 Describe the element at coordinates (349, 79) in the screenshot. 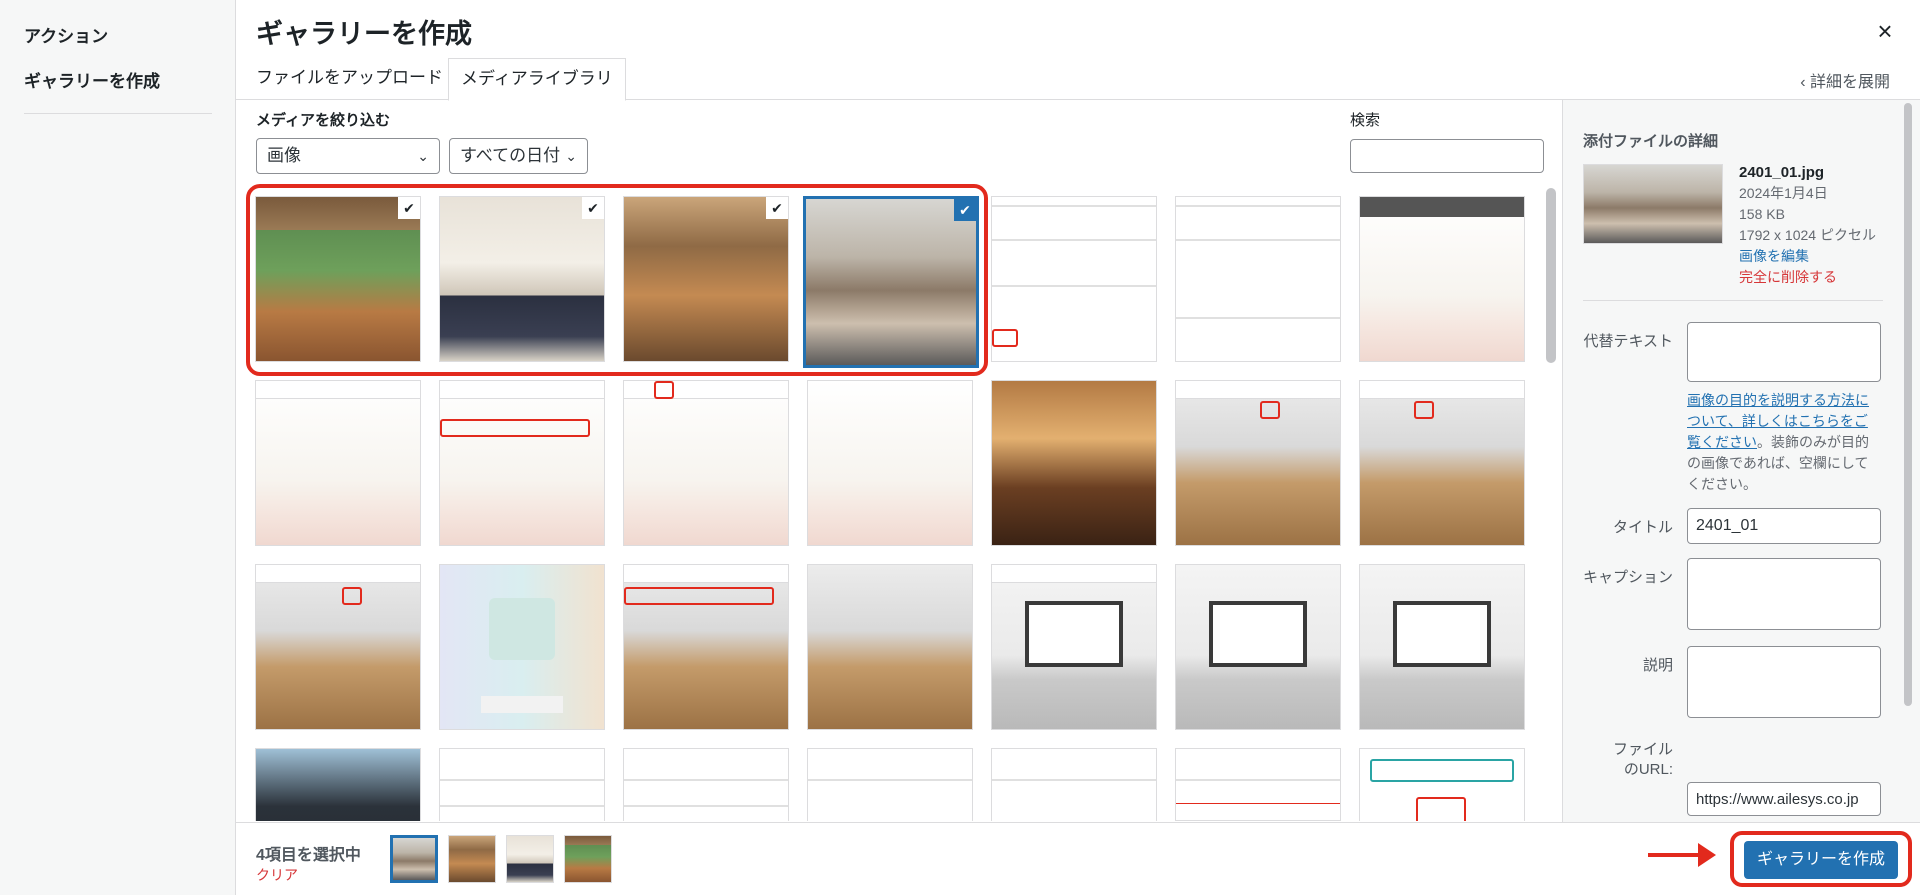

I see `tab-upload-files: ファイルをアップロード` at that location.